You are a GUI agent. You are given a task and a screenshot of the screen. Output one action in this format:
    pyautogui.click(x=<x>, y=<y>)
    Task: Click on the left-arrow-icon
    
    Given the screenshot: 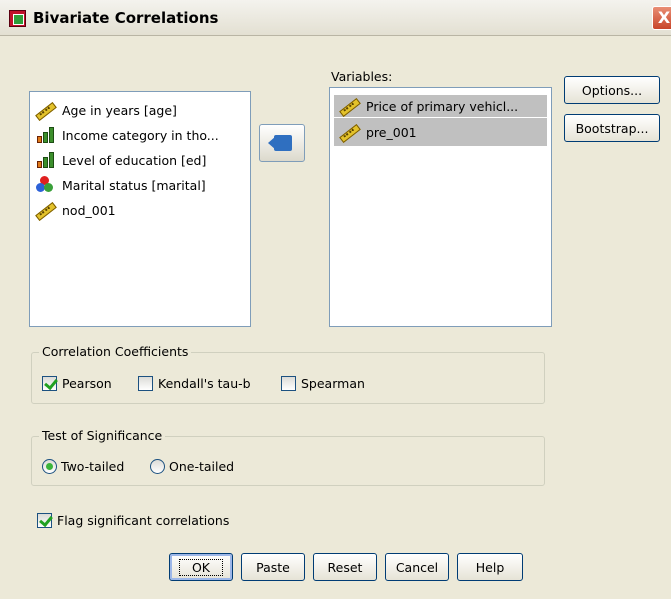 What is the action you would take?
    pyautogui.click(x=280, y=143)
    